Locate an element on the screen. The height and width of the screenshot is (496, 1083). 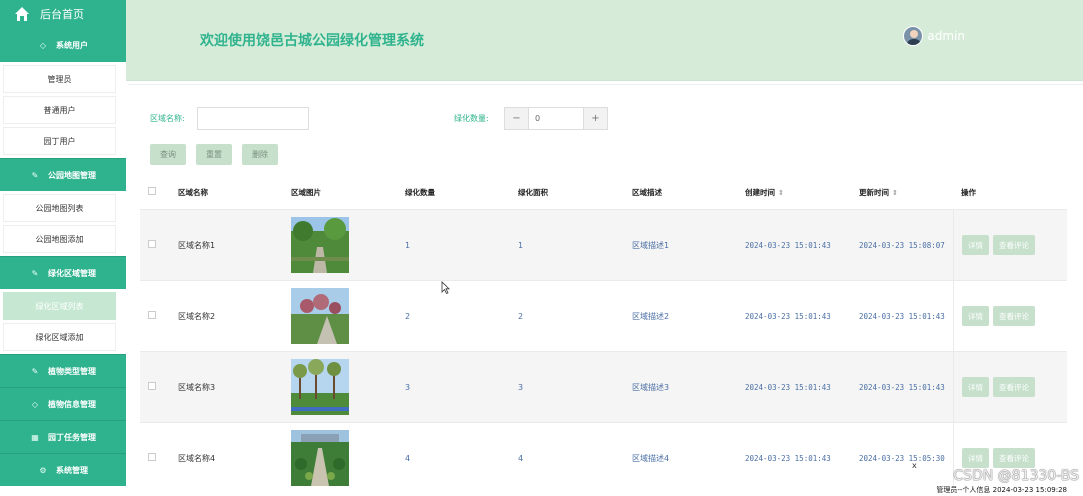
query-button: 查询 is located at coordinates (168, 154).